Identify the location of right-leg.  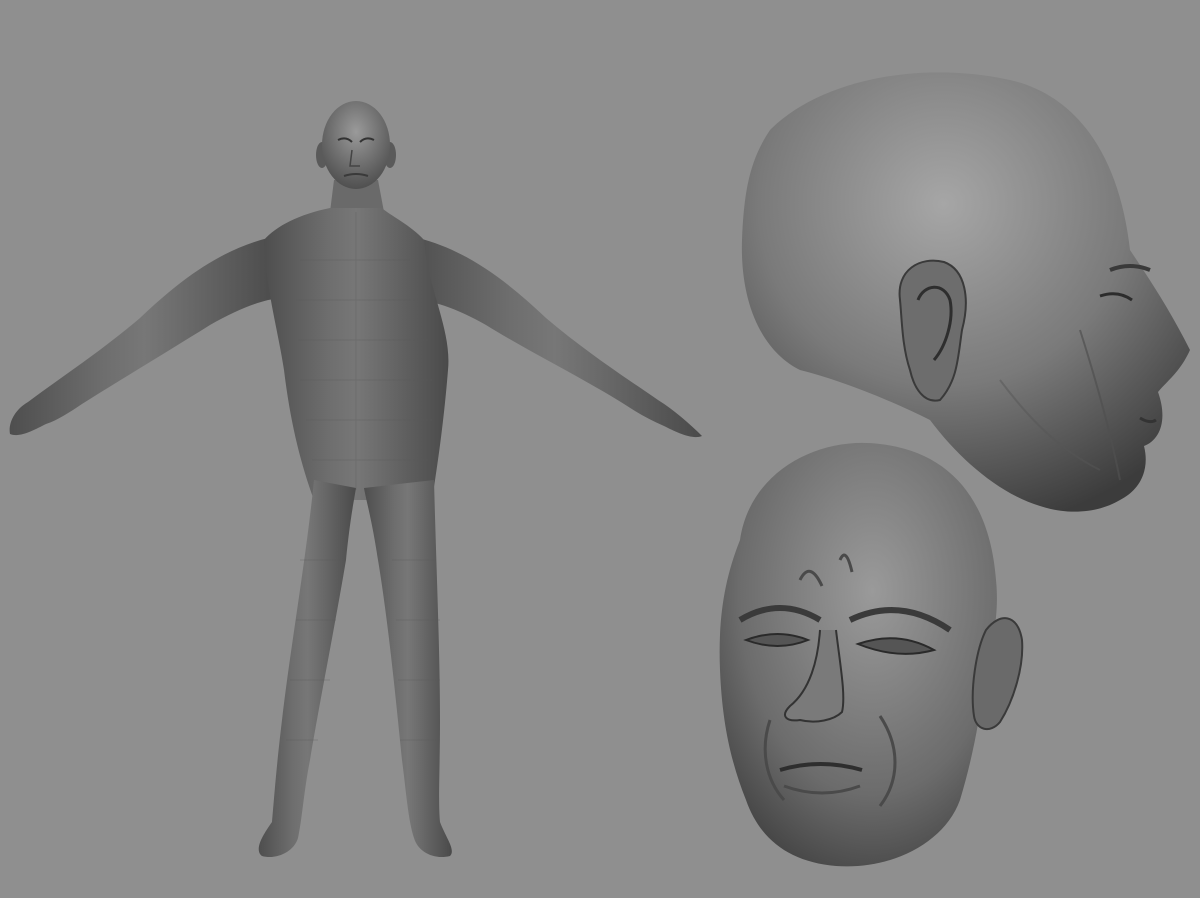
(408, 669).